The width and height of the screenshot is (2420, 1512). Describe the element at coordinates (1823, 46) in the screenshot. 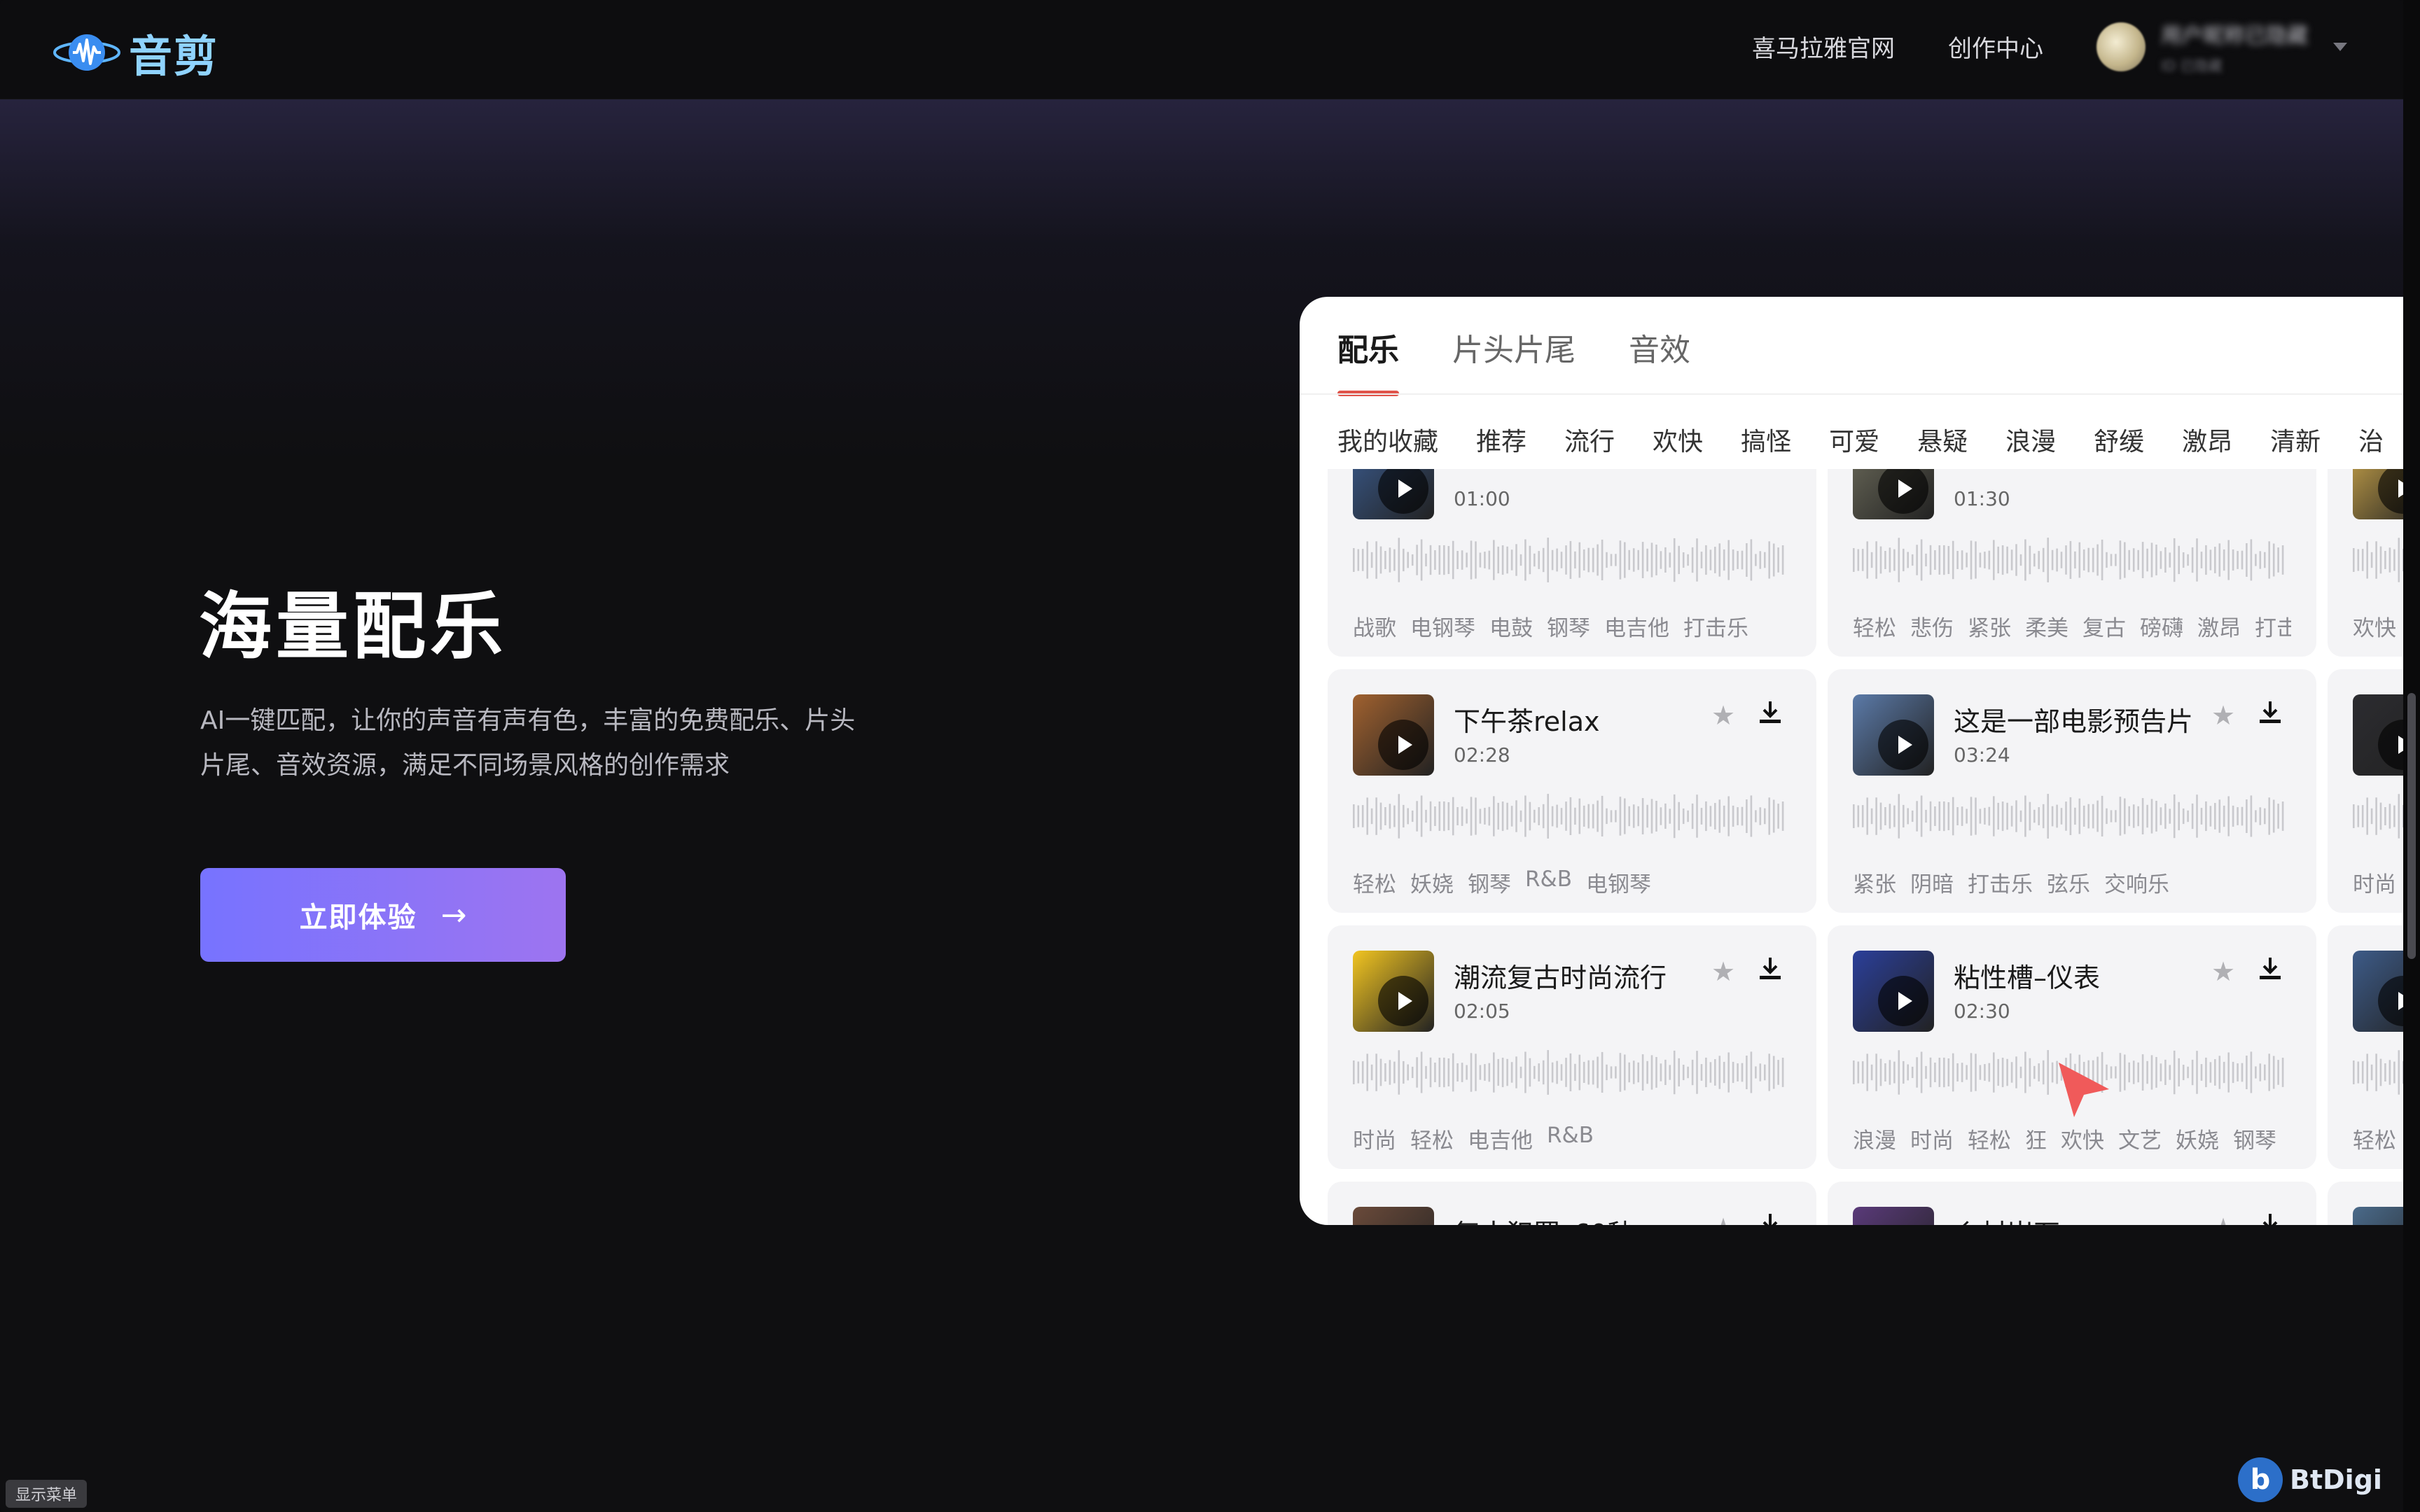

I see `nav-ximalaya-site: 喜马拉雅官网` at that location.